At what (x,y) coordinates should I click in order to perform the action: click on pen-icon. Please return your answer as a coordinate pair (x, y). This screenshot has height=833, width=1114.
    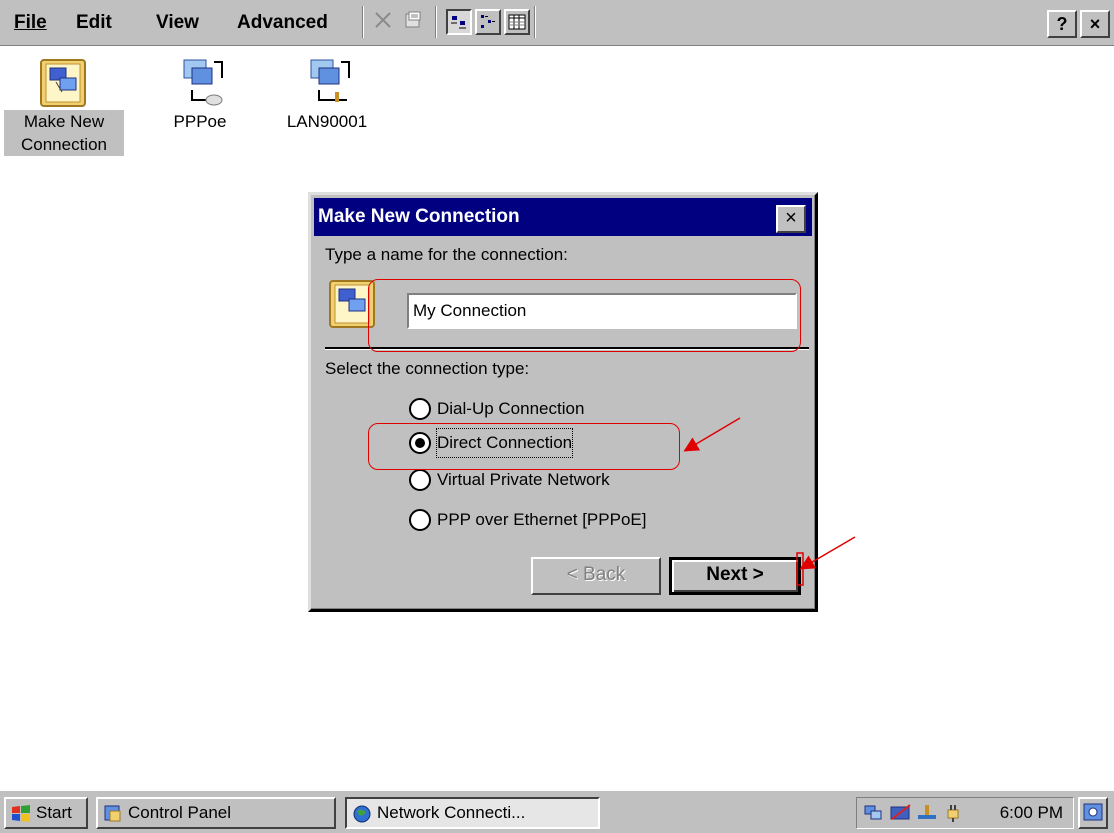
    Looking at the image, I should click on (901, 813).